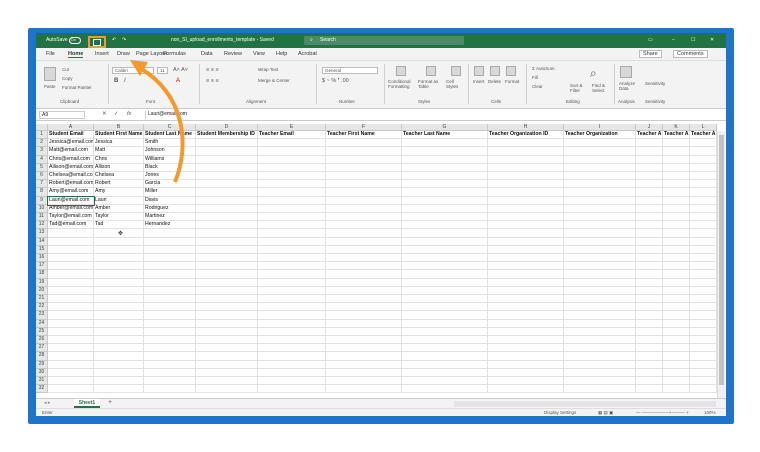 This screenshot has height=452, width=760. I want to click on callout-arrow-icon, so click(157, 121).